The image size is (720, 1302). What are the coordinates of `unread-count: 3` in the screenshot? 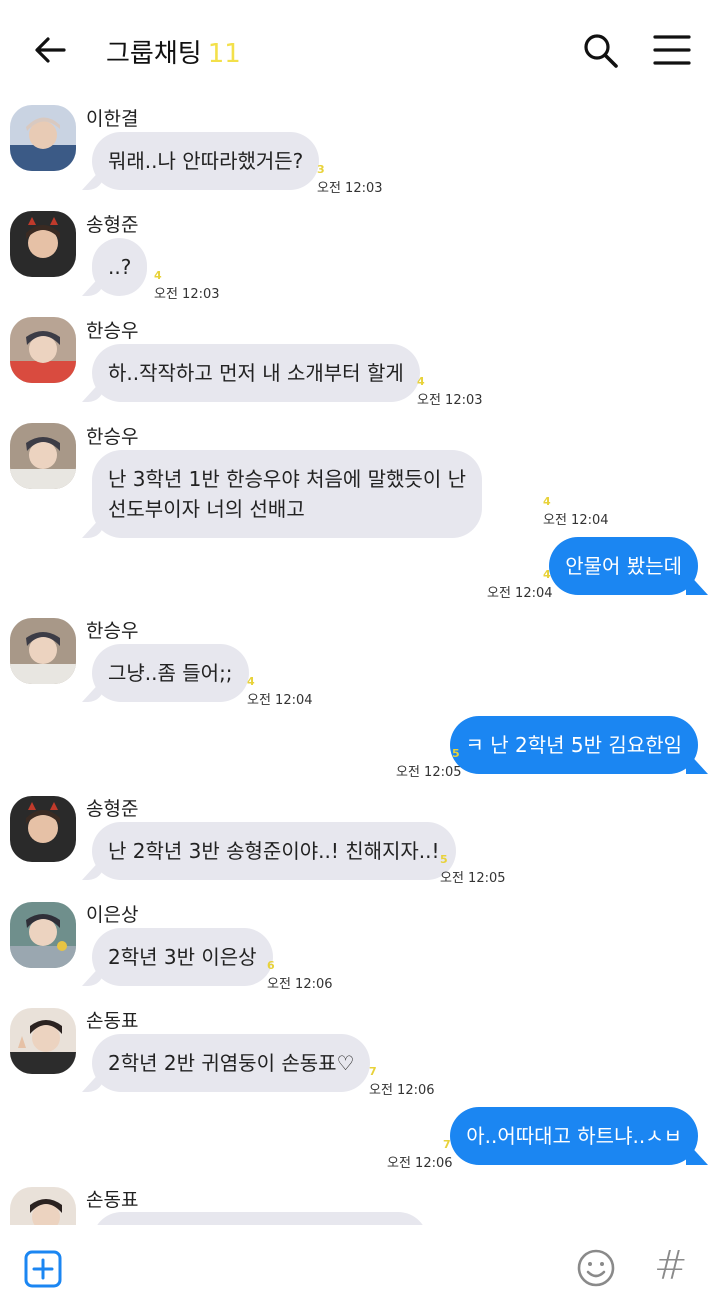 It's located at (321, 169).